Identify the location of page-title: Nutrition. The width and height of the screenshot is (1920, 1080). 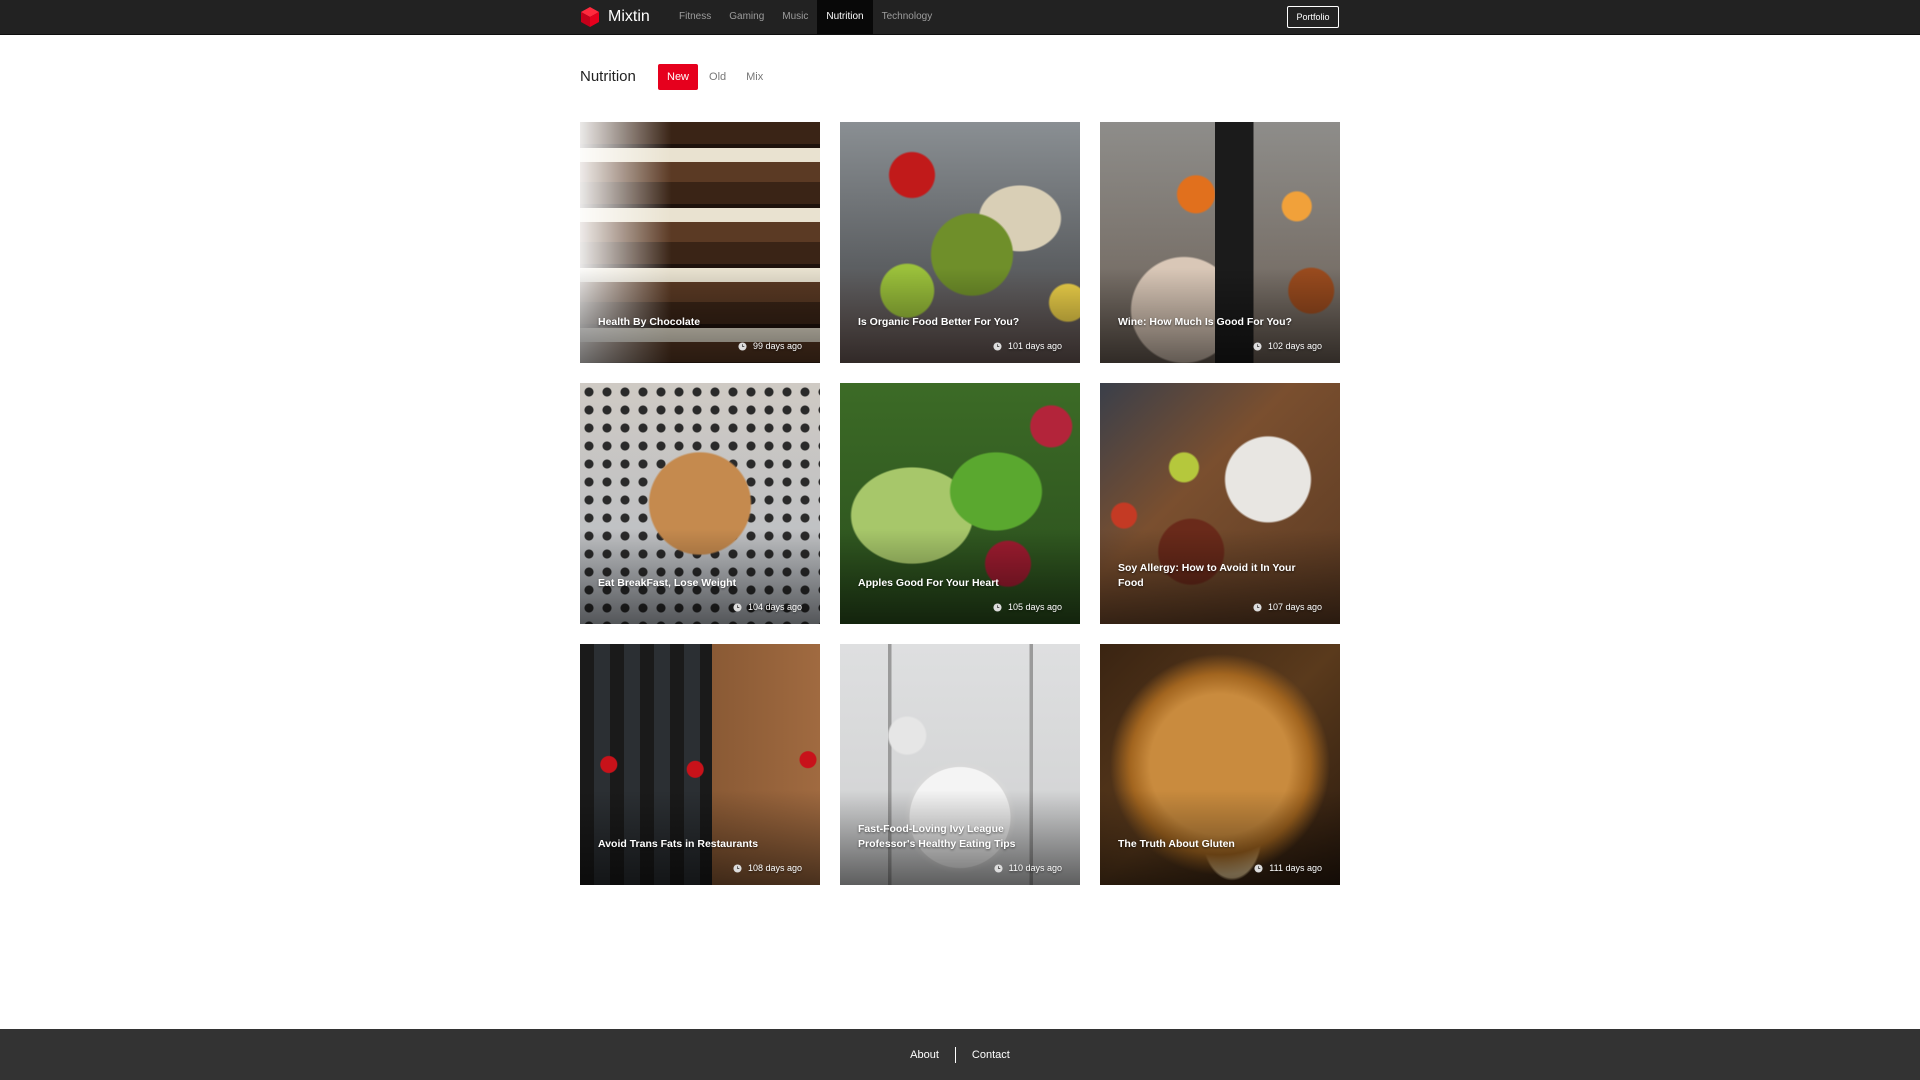
(608, 76).